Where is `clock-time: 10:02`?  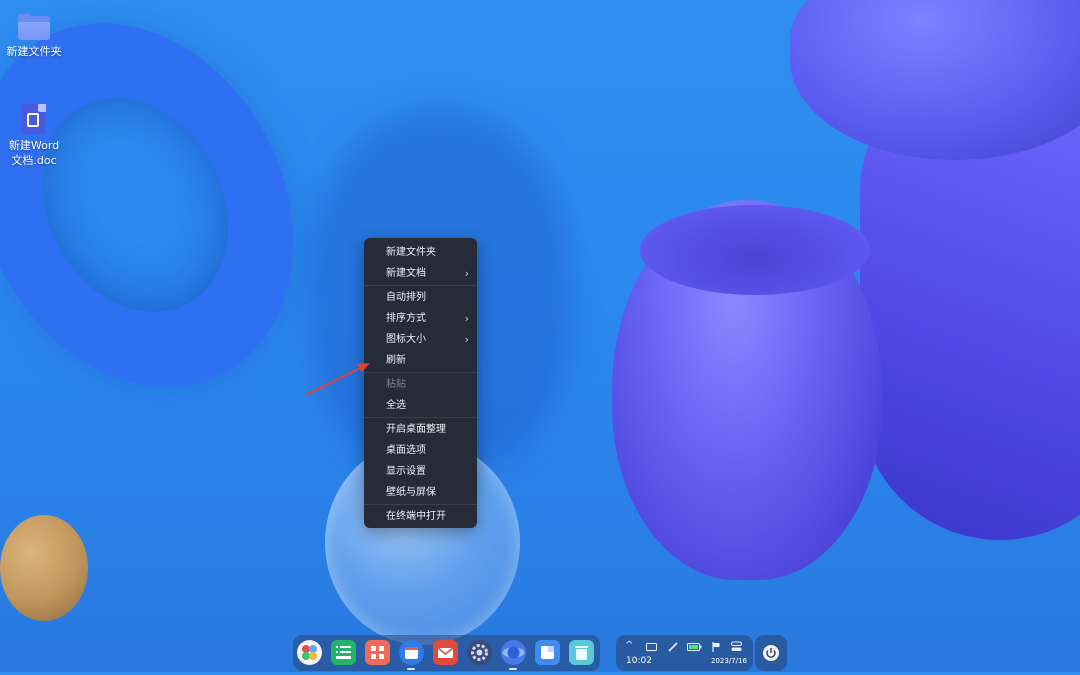
clock-time: 10:02 is located at coordinates (639, 661).